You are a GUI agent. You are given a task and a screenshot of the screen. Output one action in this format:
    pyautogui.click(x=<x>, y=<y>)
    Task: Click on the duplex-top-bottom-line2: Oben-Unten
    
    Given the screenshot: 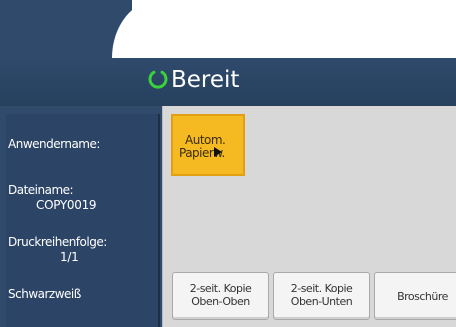 What is the action you would take?
    pyautogui.click(x=321, y=301)
    